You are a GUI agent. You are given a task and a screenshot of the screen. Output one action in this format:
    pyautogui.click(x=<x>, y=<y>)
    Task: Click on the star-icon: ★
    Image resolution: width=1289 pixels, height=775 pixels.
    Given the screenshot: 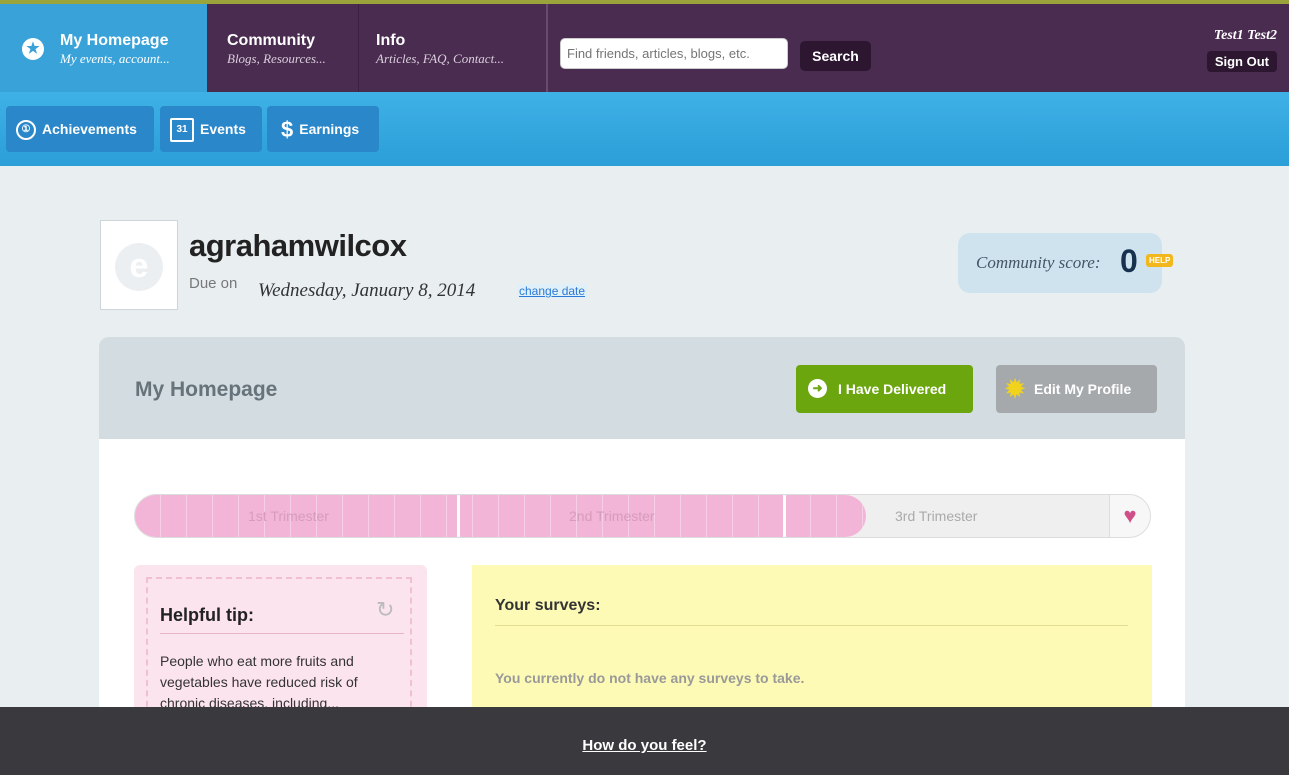 What is the action you would take?
    pyautogui.click(x=33, y=49)
    